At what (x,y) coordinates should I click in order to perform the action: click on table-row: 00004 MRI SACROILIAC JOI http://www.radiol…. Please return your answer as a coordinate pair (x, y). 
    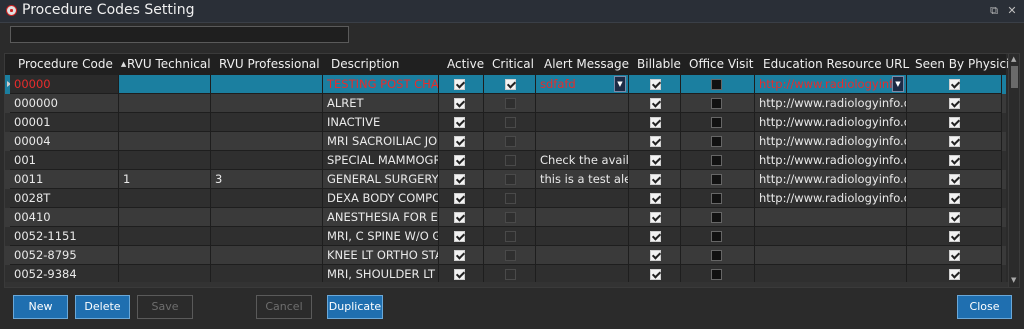
    Looking at the image, I should click on (505, 141).